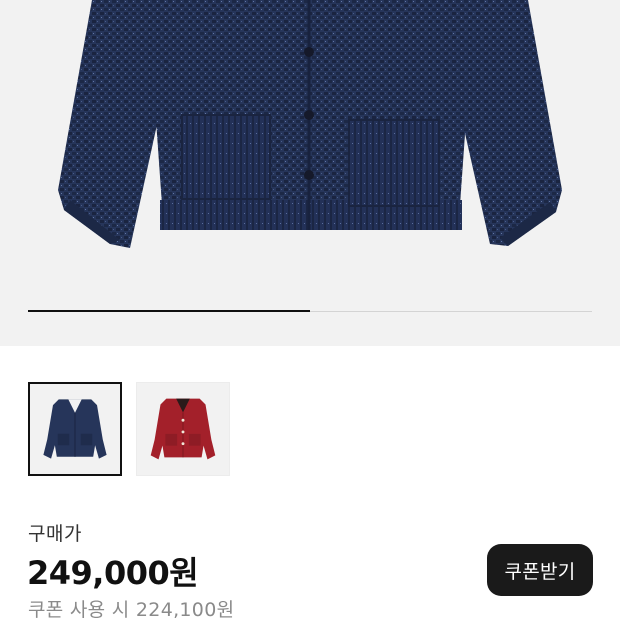  I want to click on carousel-progress-fill, so click(169, 311).